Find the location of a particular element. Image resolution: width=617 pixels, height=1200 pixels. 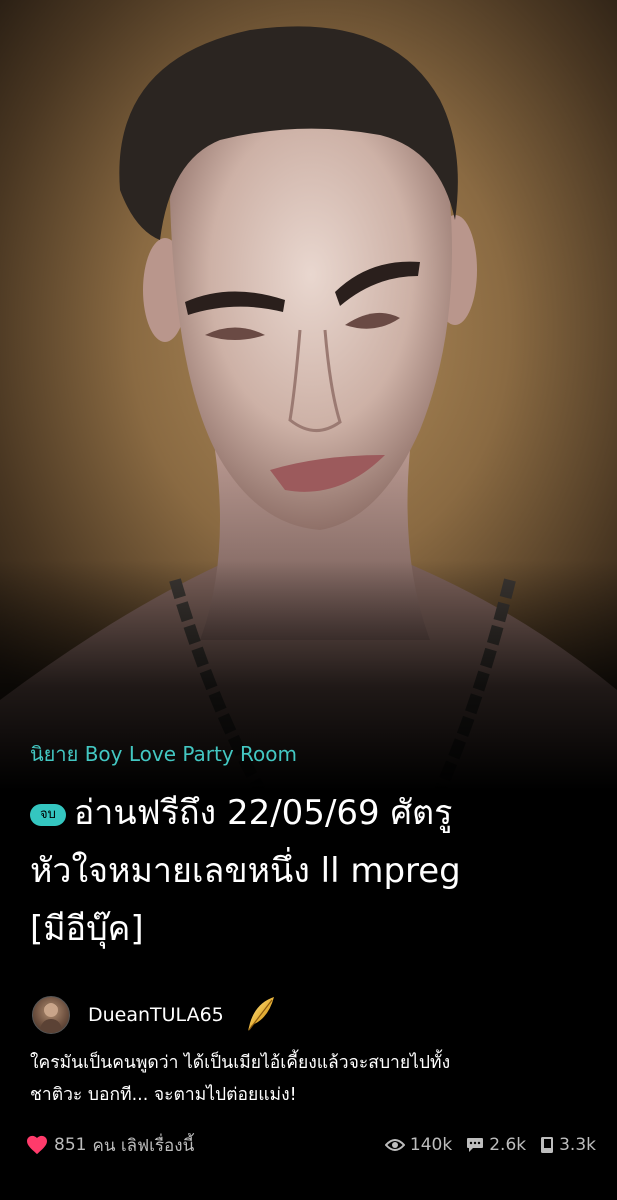

author-row: DueanTULA65 is located at coordinates (155, 1015).